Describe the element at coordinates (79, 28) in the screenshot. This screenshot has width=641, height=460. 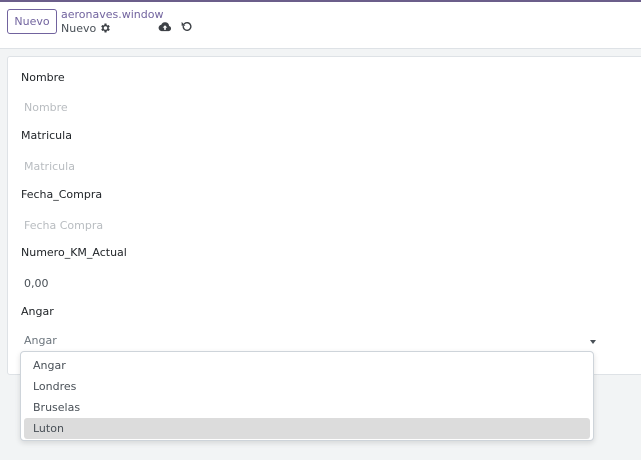
I see `record-name: Nuevo` at that location.